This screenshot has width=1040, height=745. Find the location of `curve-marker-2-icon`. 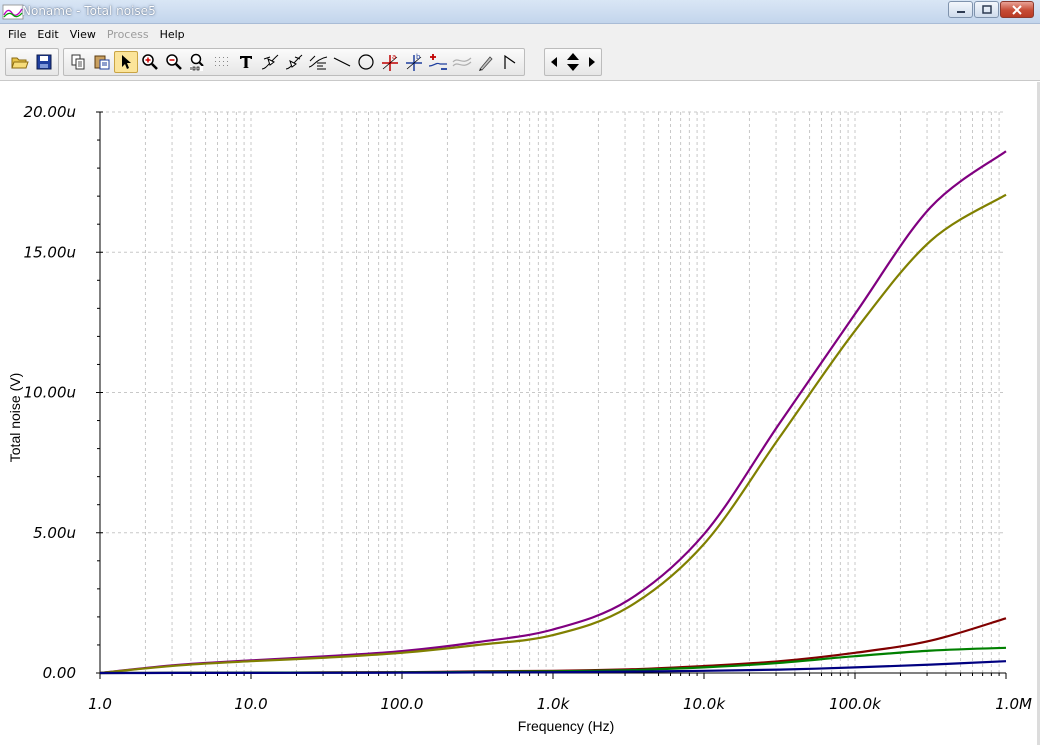

curve-marker-2-icon is located at coordinates (294, 62).